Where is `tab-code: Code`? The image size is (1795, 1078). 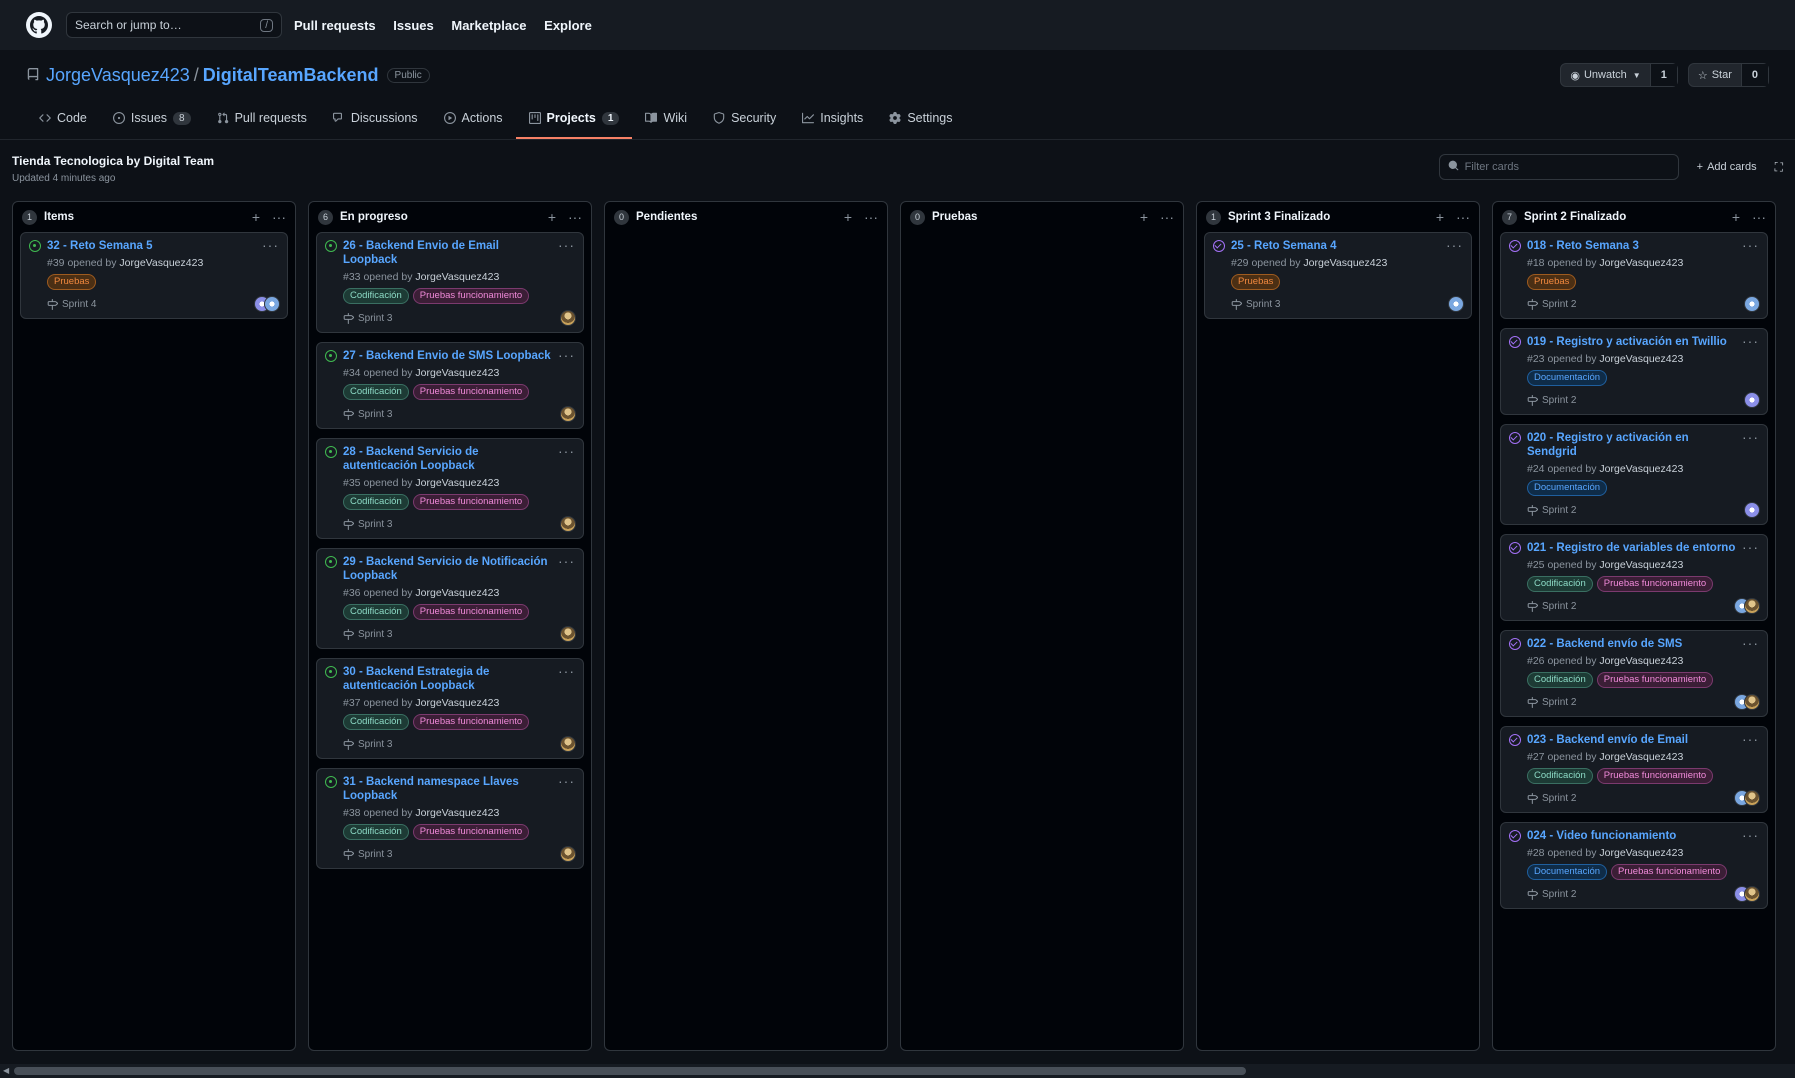
tab-code: Code is located at coordinates (63, 125).